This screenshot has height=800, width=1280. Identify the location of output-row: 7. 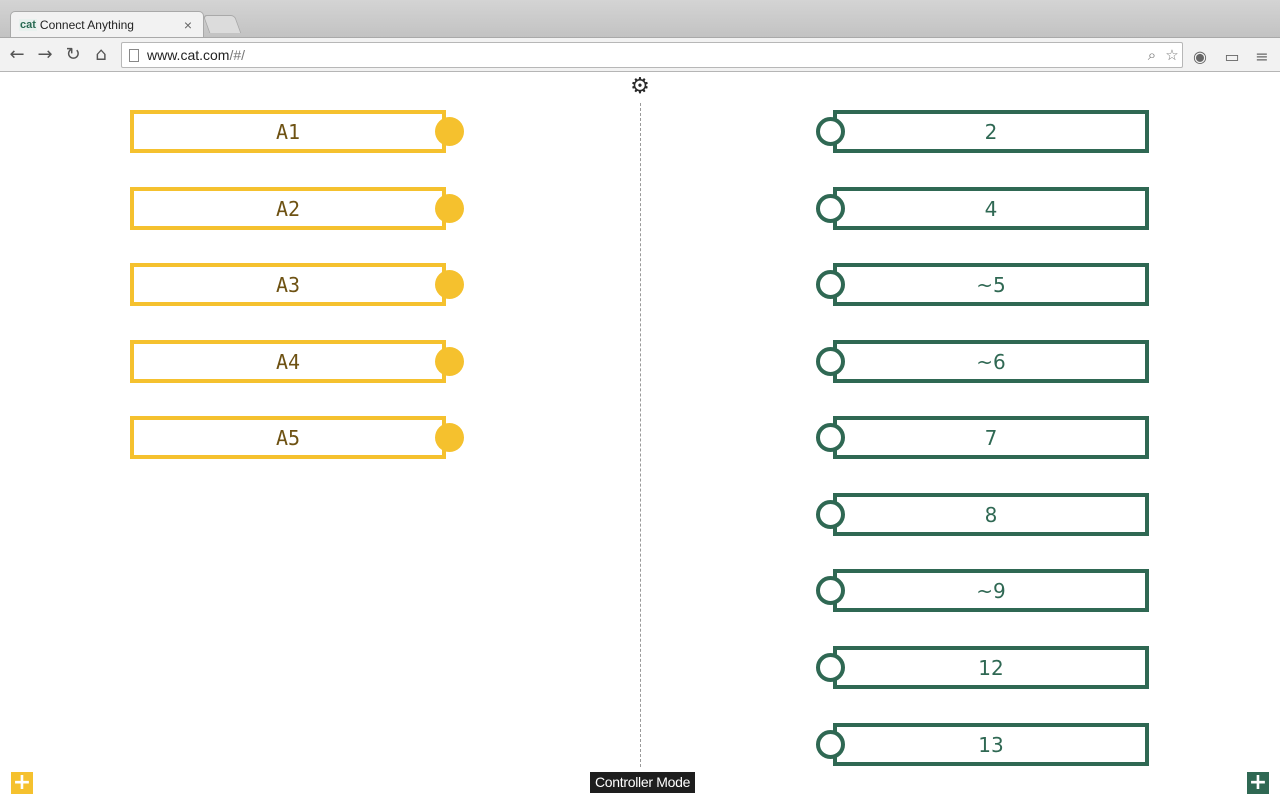
(983, 437).